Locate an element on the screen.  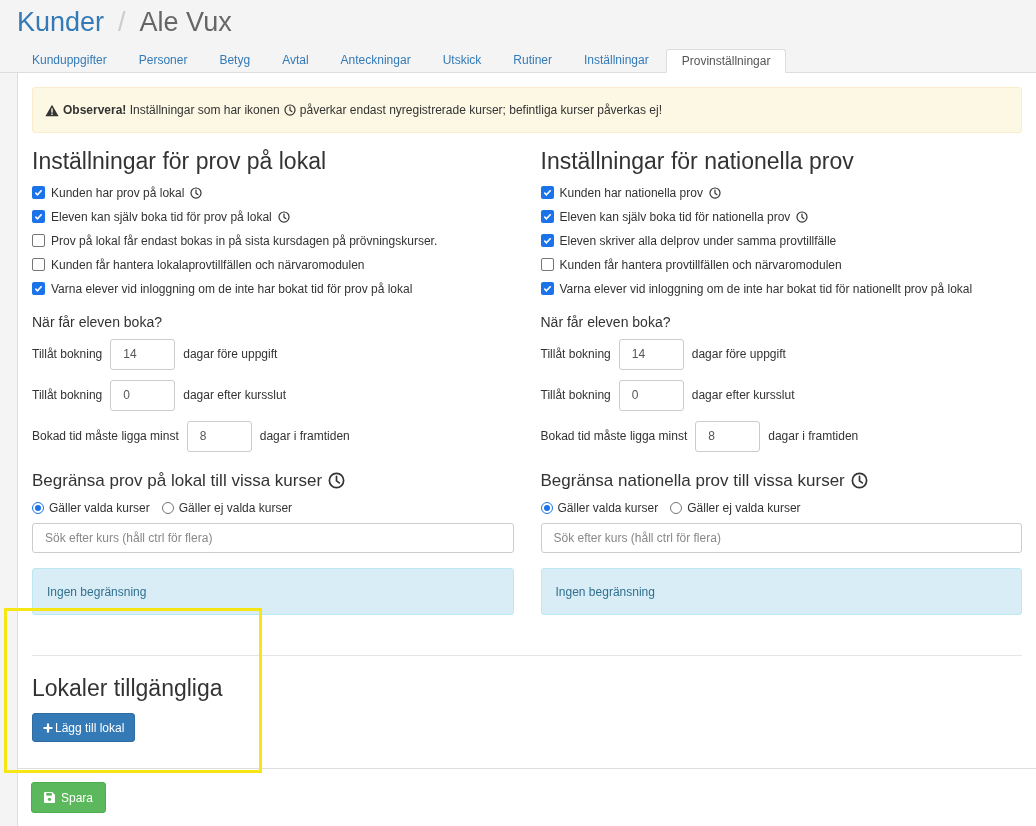
checkbox-label: Varna elever vid inloggning om de inte har bokat tid för nationellt prov på lokal is located at coordinates (766, 289).